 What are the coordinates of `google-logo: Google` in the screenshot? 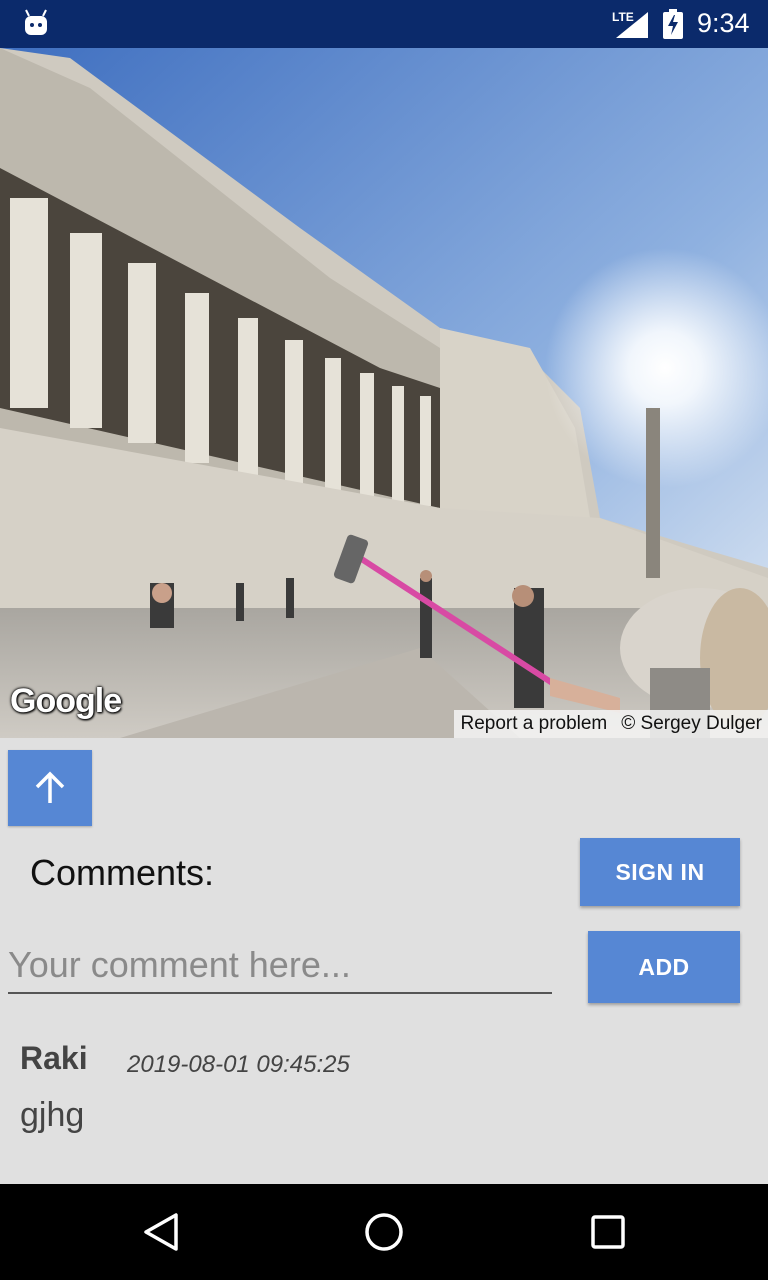 It's located at (66, 701).